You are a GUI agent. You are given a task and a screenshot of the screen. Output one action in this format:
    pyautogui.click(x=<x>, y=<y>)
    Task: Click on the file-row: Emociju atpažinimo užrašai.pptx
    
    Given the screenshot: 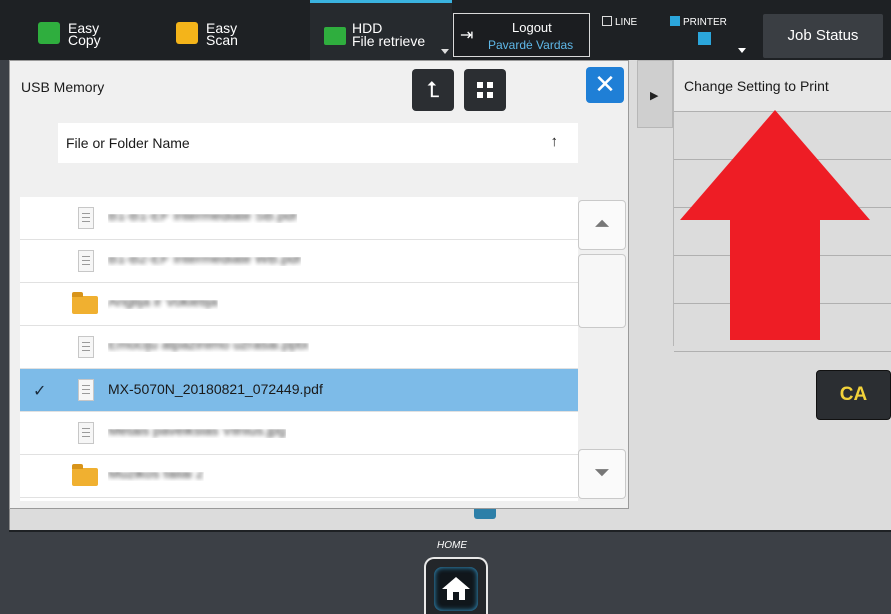 What is the action you would take?
    pyautogui.click(x=299, y=347)
    